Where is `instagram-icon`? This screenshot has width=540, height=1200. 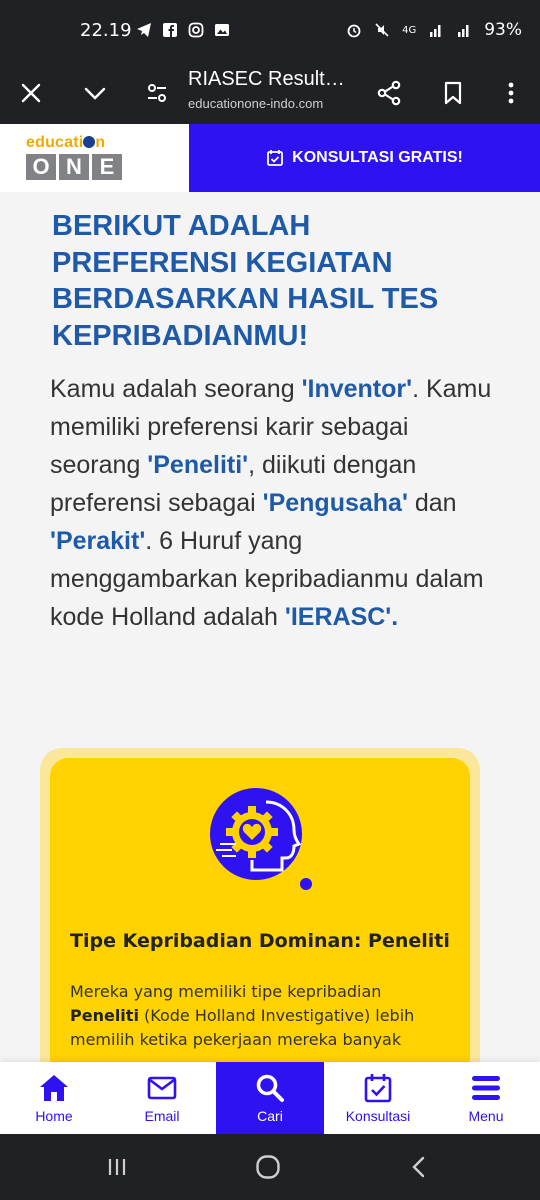
instagram-icon is located at coordinates (196, 30).